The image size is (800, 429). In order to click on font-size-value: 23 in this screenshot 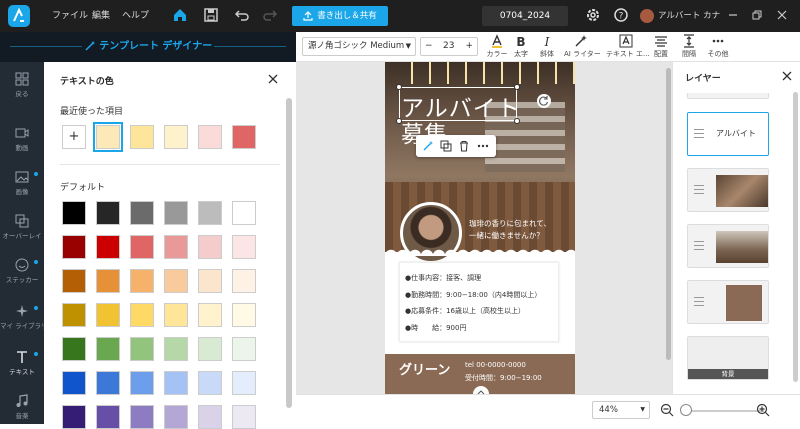, I will do `click(448, 46)`.